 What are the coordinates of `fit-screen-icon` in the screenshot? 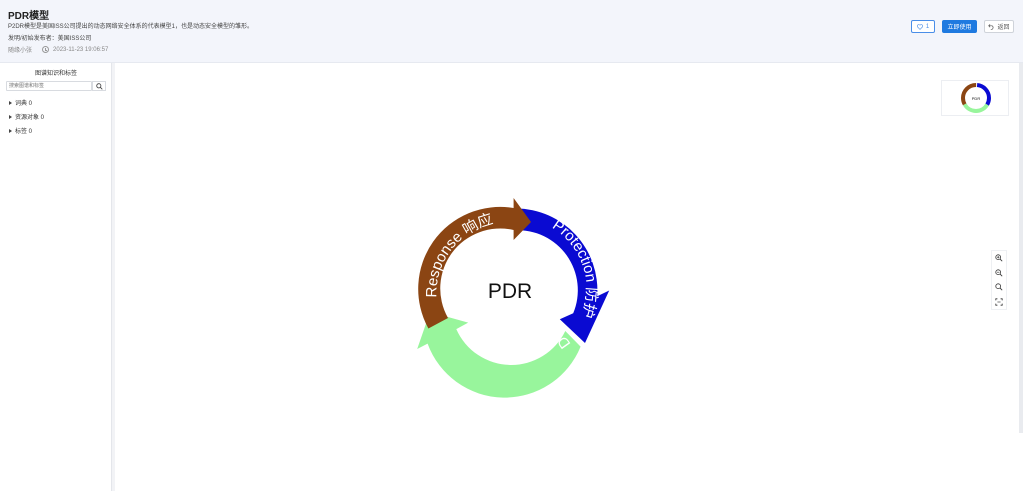 It's located at (999, 302).